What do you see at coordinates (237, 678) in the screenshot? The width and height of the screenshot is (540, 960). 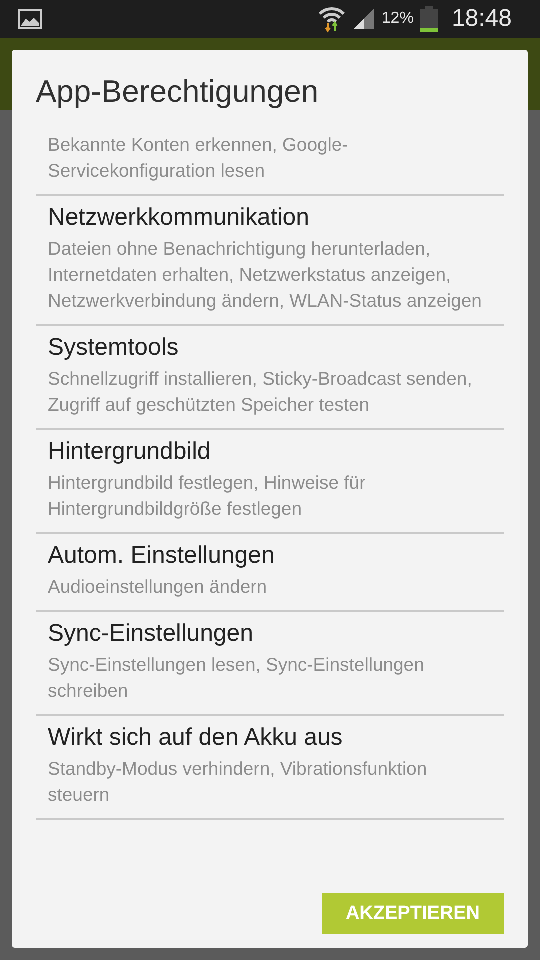 I see `permission-description: Sync-Einstellungen lesen, Sync-Einstellungen schreiben` at bounding box center [237, 678].